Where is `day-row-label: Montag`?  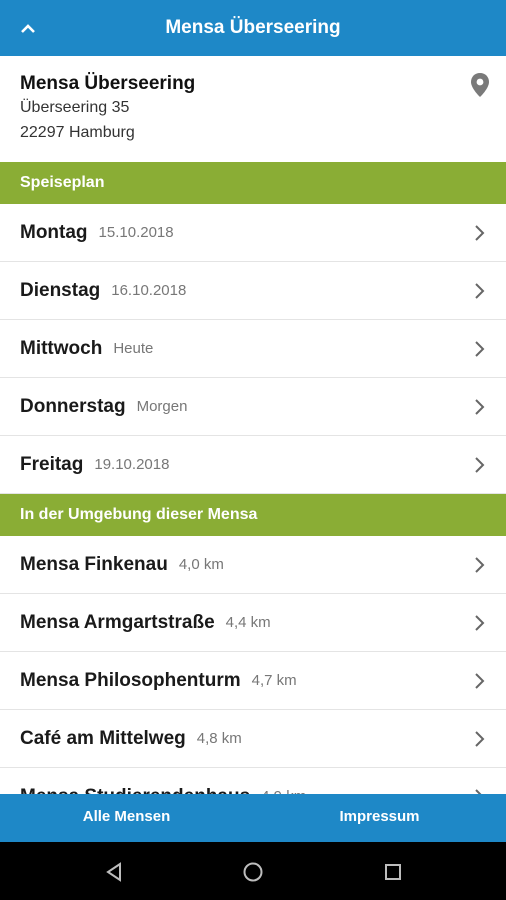
day-row-label: Montag is located at coordinates (54, 232).